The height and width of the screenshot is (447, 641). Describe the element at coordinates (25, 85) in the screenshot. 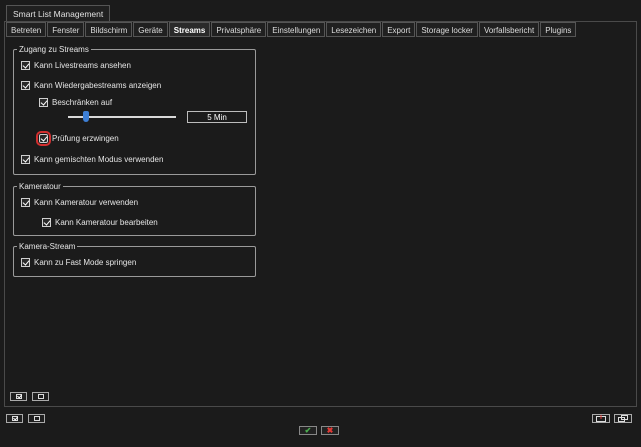

I see `checkbox-wiedergabe` at that location.